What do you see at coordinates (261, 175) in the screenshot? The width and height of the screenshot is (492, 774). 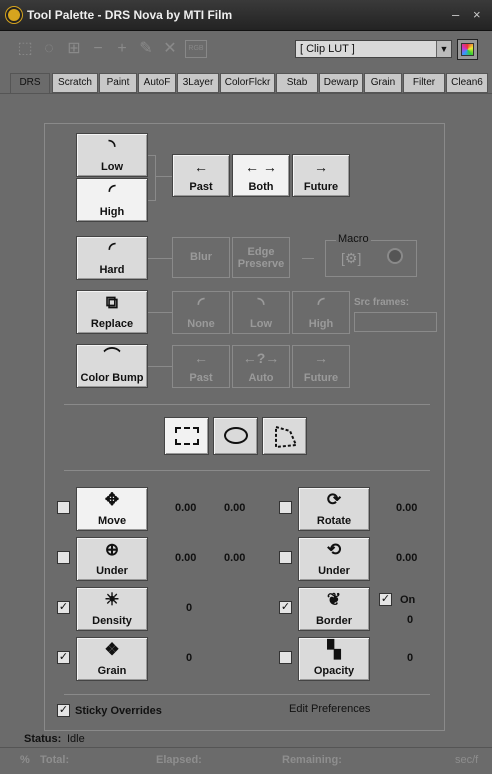 I see `both-button: ← → Both` at bounding box center [261, 175].